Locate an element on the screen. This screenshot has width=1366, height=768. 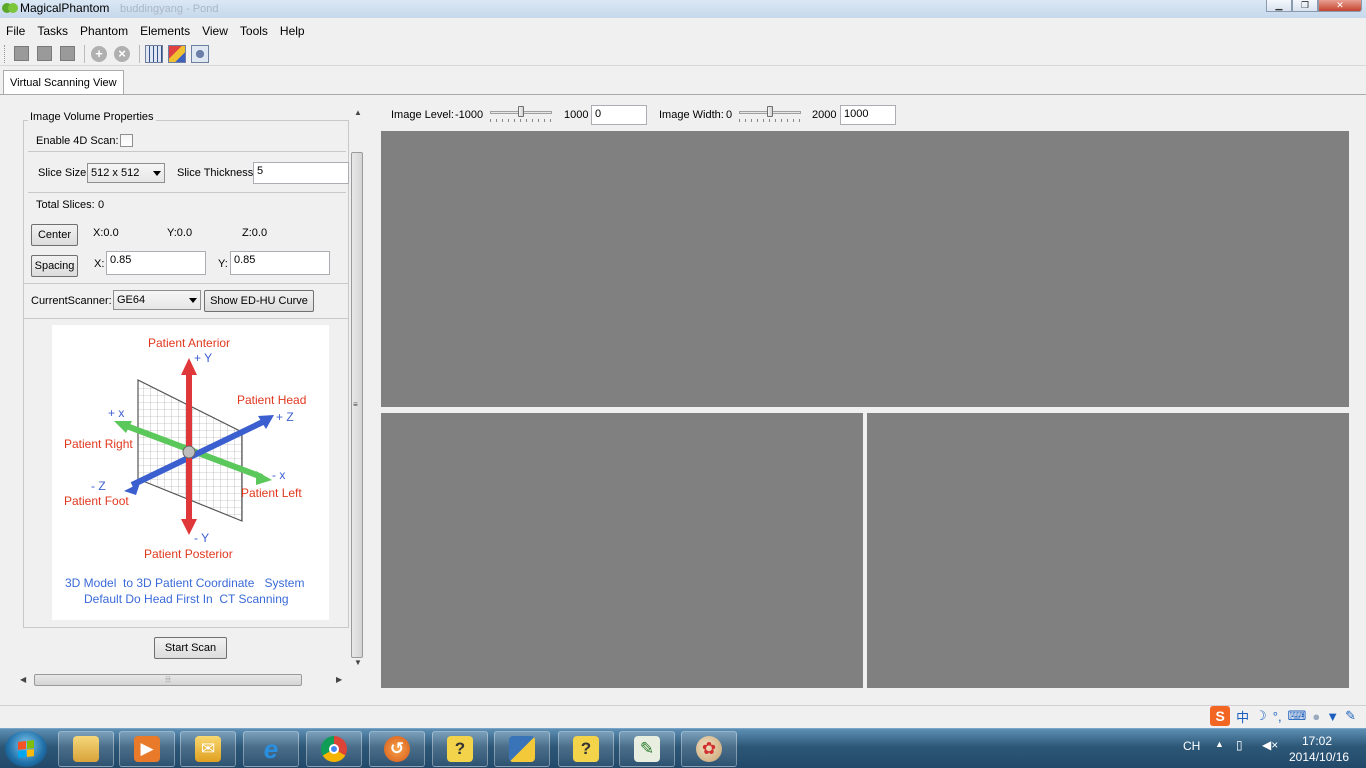
taskbar-editor: ✎ is located at coordinates (647, 749).